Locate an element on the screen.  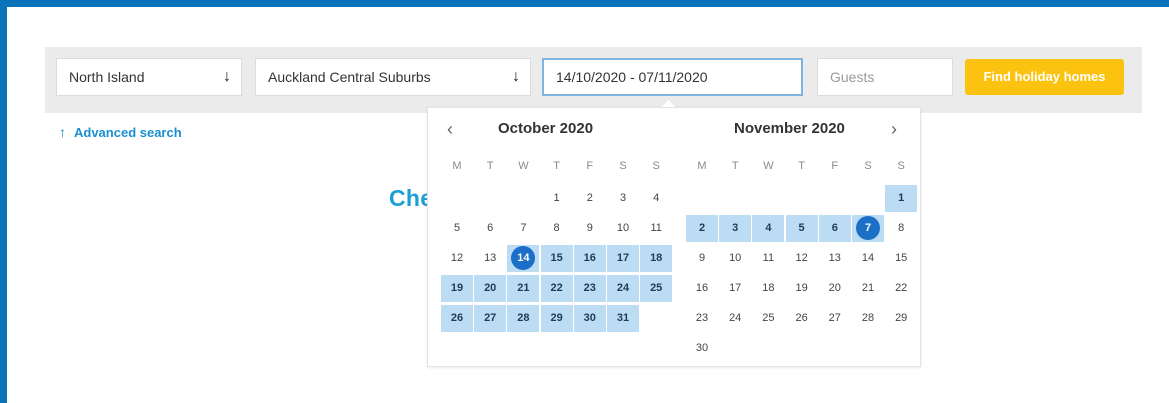
calendar-day: 31 is located at coordinates (623, 318).